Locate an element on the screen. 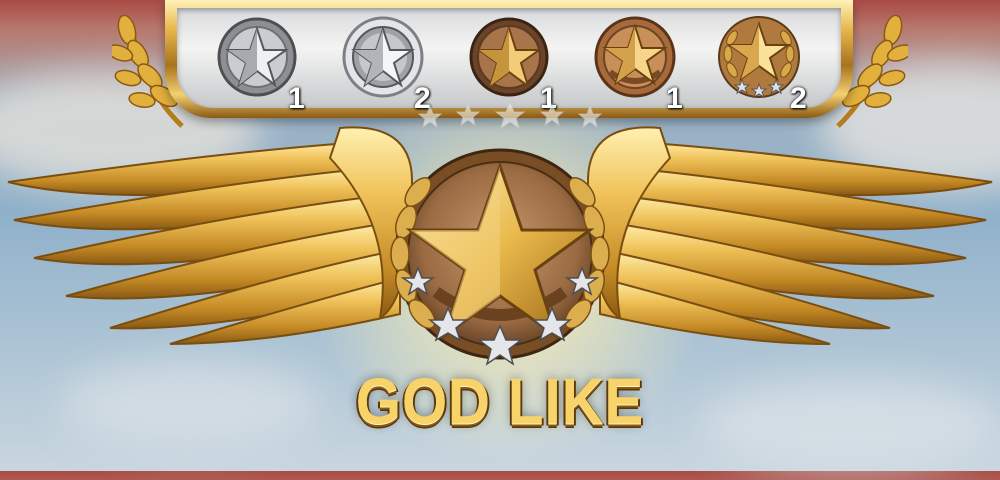 The image size is (1000, 480). rank-count: 2 is located at coordinates (798, 98).